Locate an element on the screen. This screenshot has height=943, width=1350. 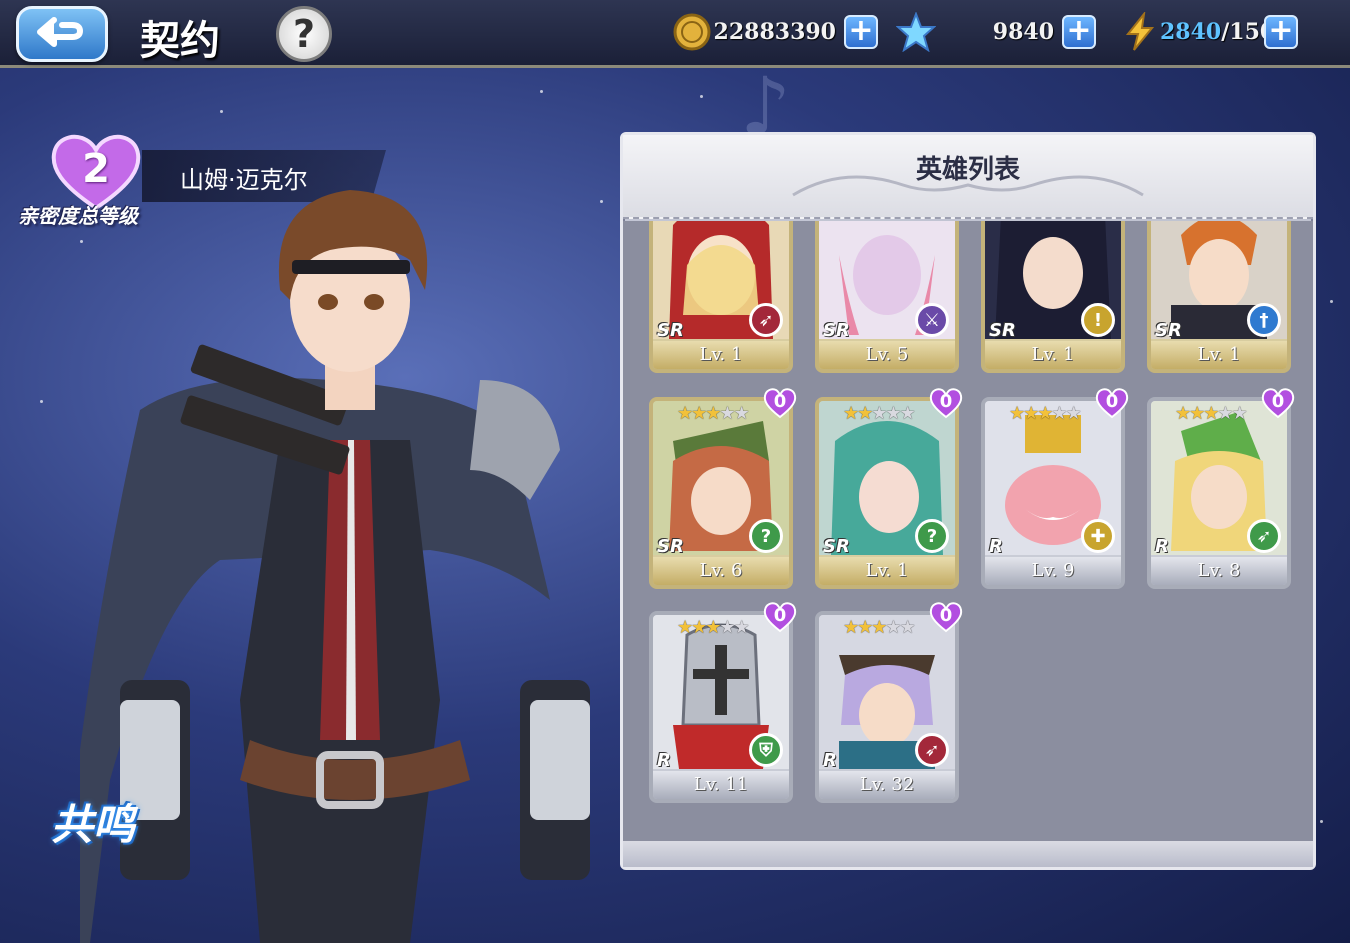
hero-card: † SR Lv. 1 is located at coordinates (1219, 297).